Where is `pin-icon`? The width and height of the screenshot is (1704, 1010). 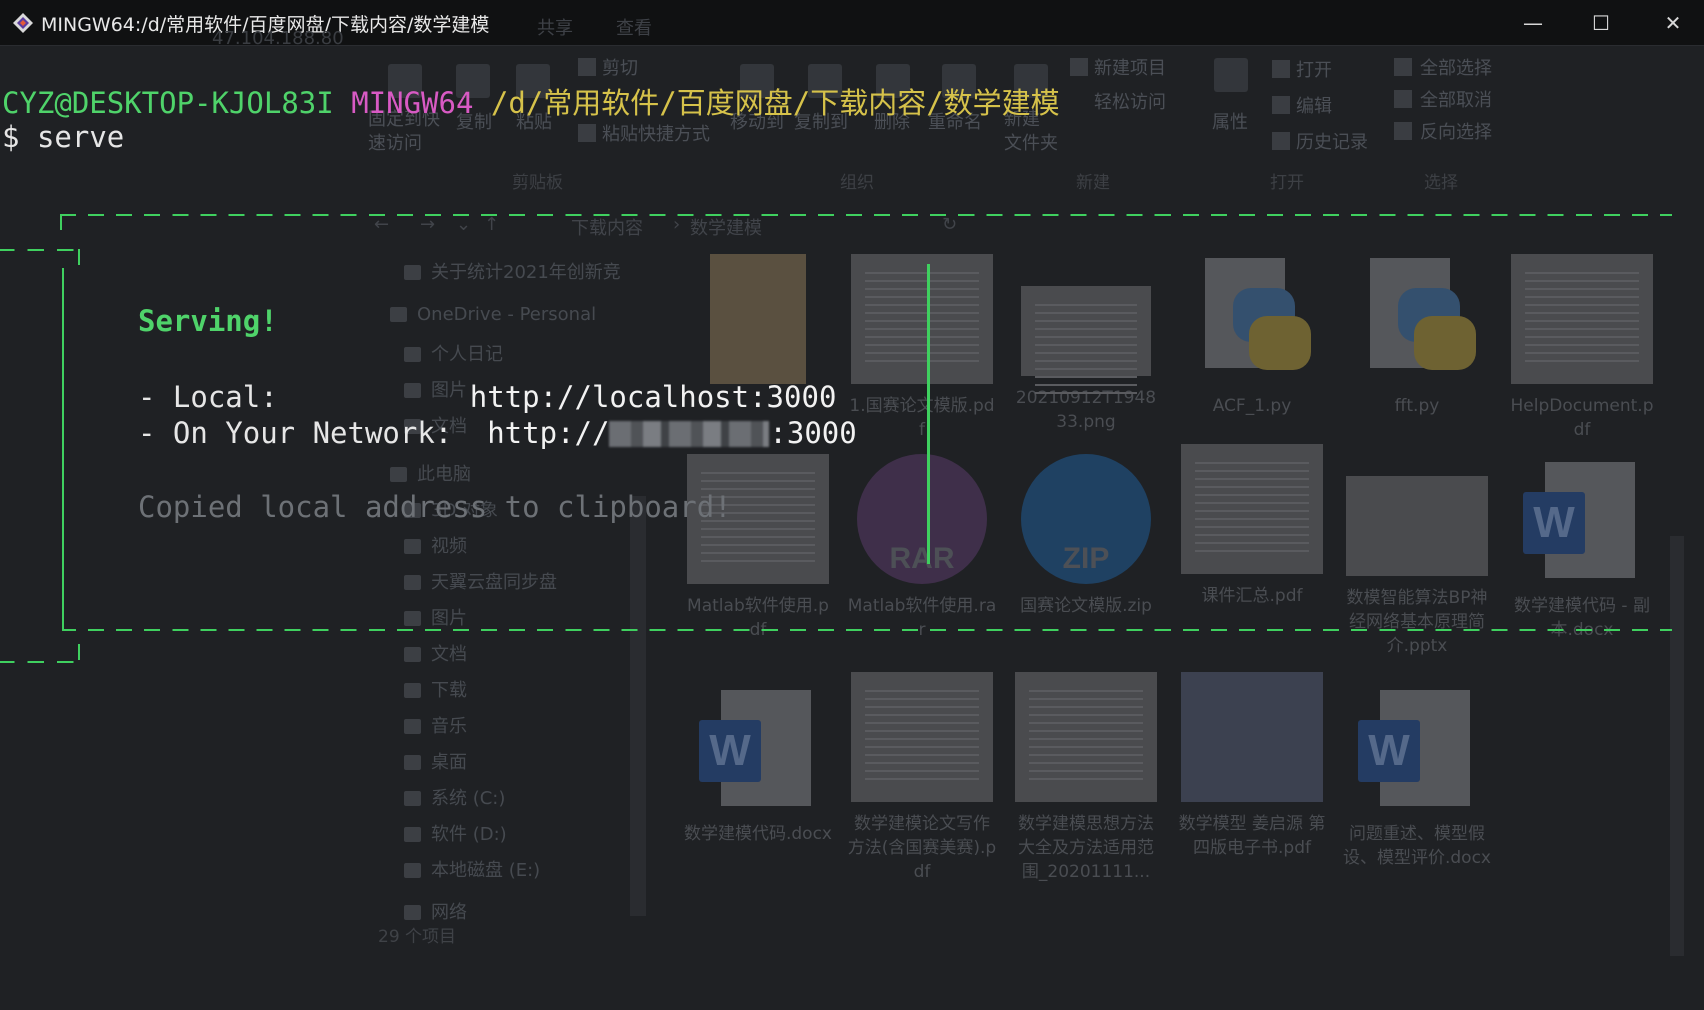 pin-icon is located at coordinates (405, 81).